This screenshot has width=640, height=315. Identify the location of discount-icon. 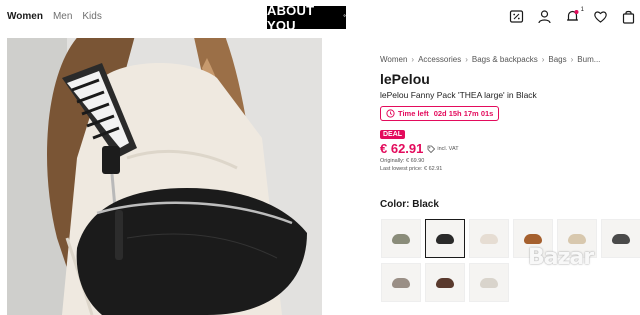
(516, 16).